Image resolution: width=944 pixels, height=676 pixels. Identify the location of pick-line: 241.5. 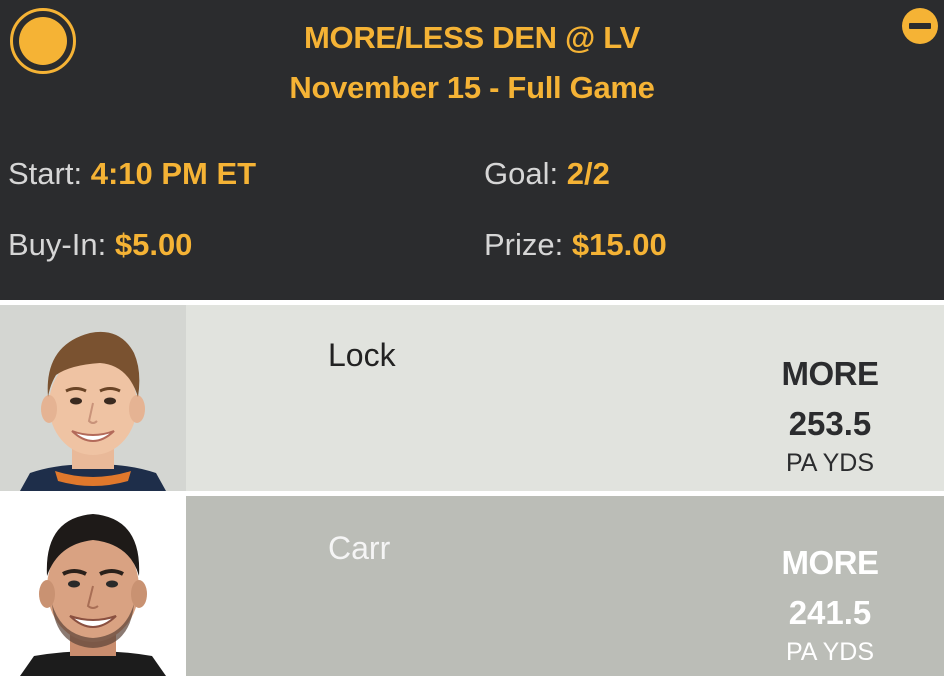
(830, 612).